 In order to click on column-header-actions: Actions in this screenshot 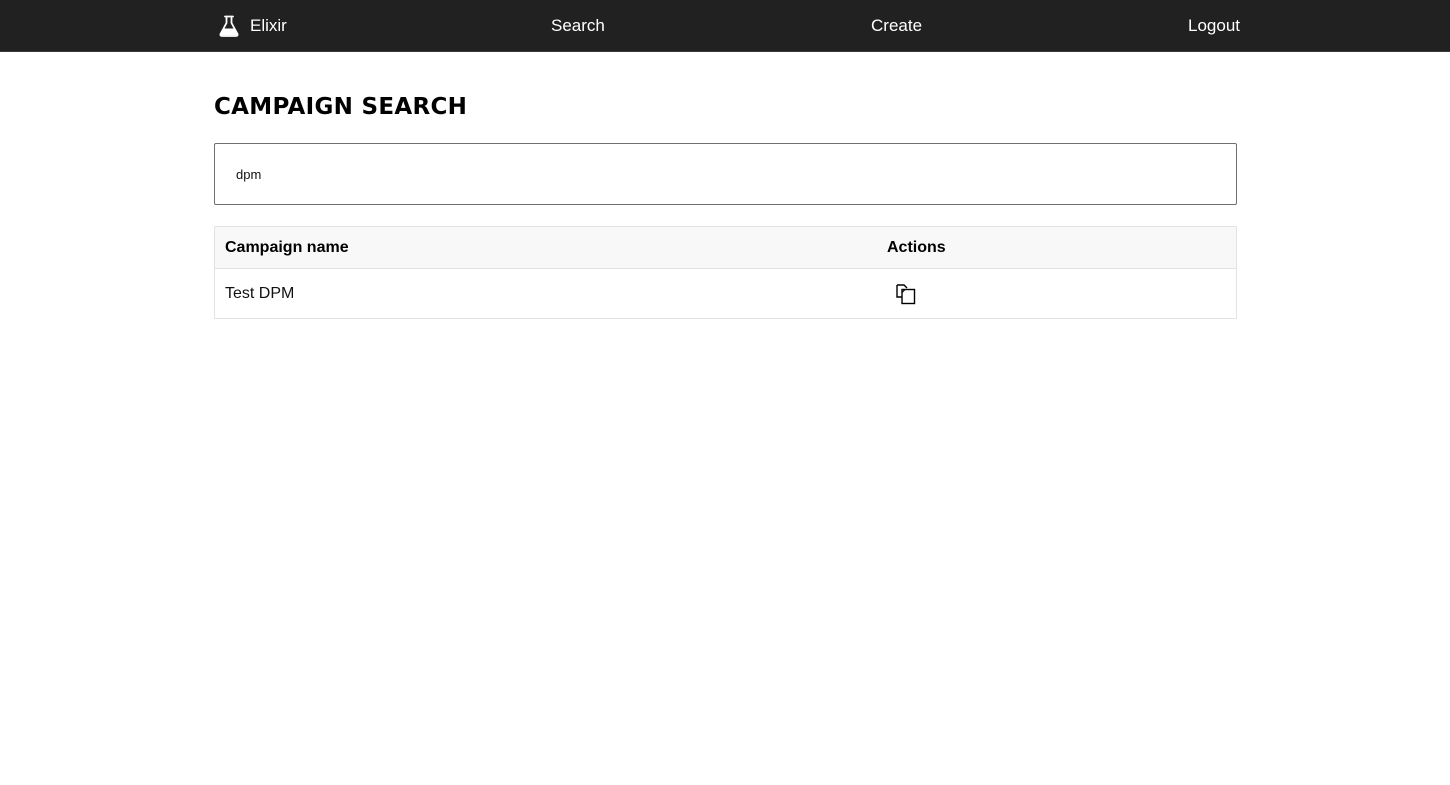, I will do `click(1057, 247)`.